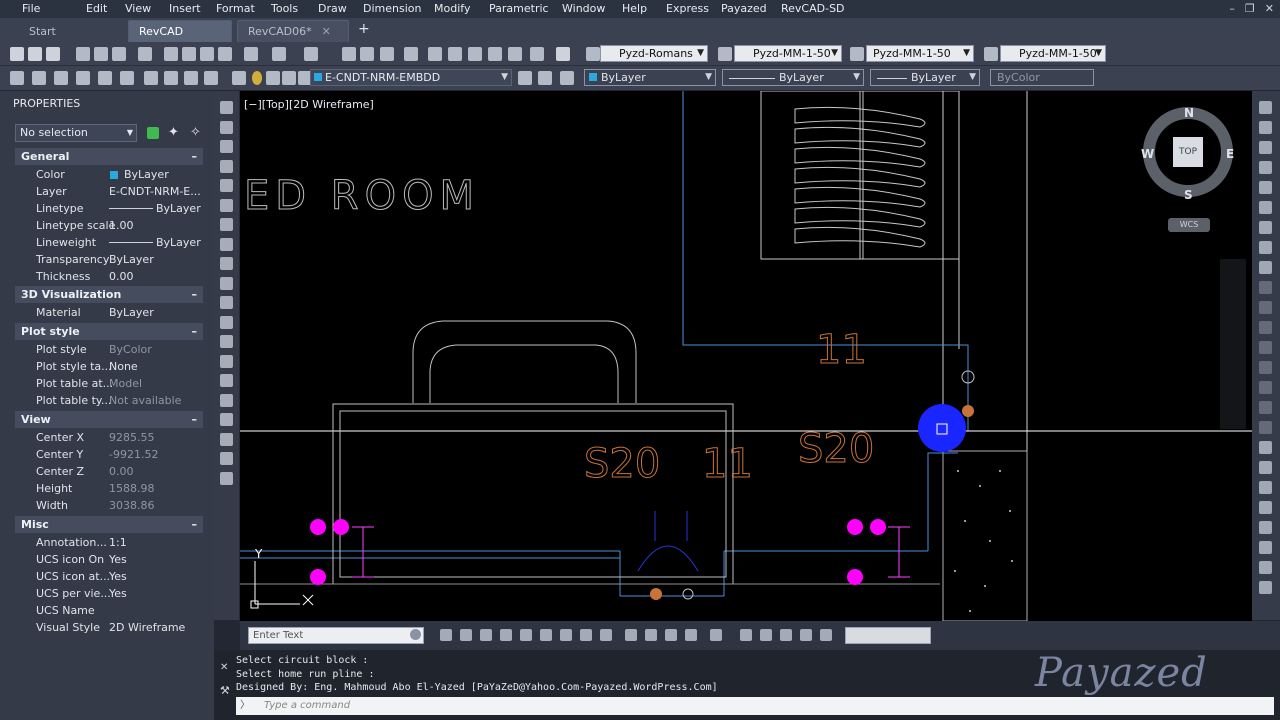 The width and height of the screenshot is (1280, 720). What do you see at coordinates (109, 559) in the screenshot?
I see `property-row: UCS icon On Yes` at bounding box center [109, 559].